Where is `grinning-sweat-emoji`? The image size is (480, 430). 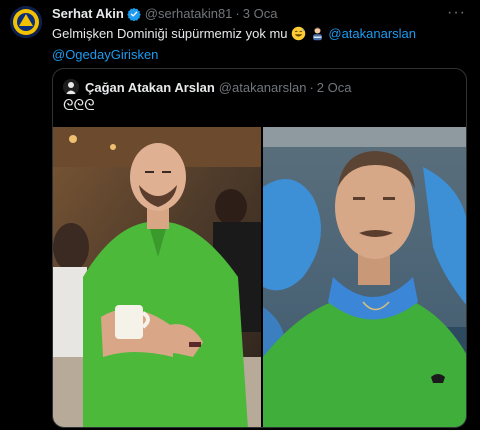 grinning-sweat-emoji is located at coordinates (298, 36).